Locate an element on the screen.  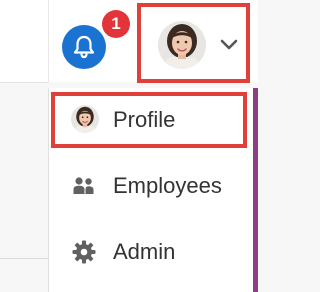
bell-icon is located at coordinates (84, 47).